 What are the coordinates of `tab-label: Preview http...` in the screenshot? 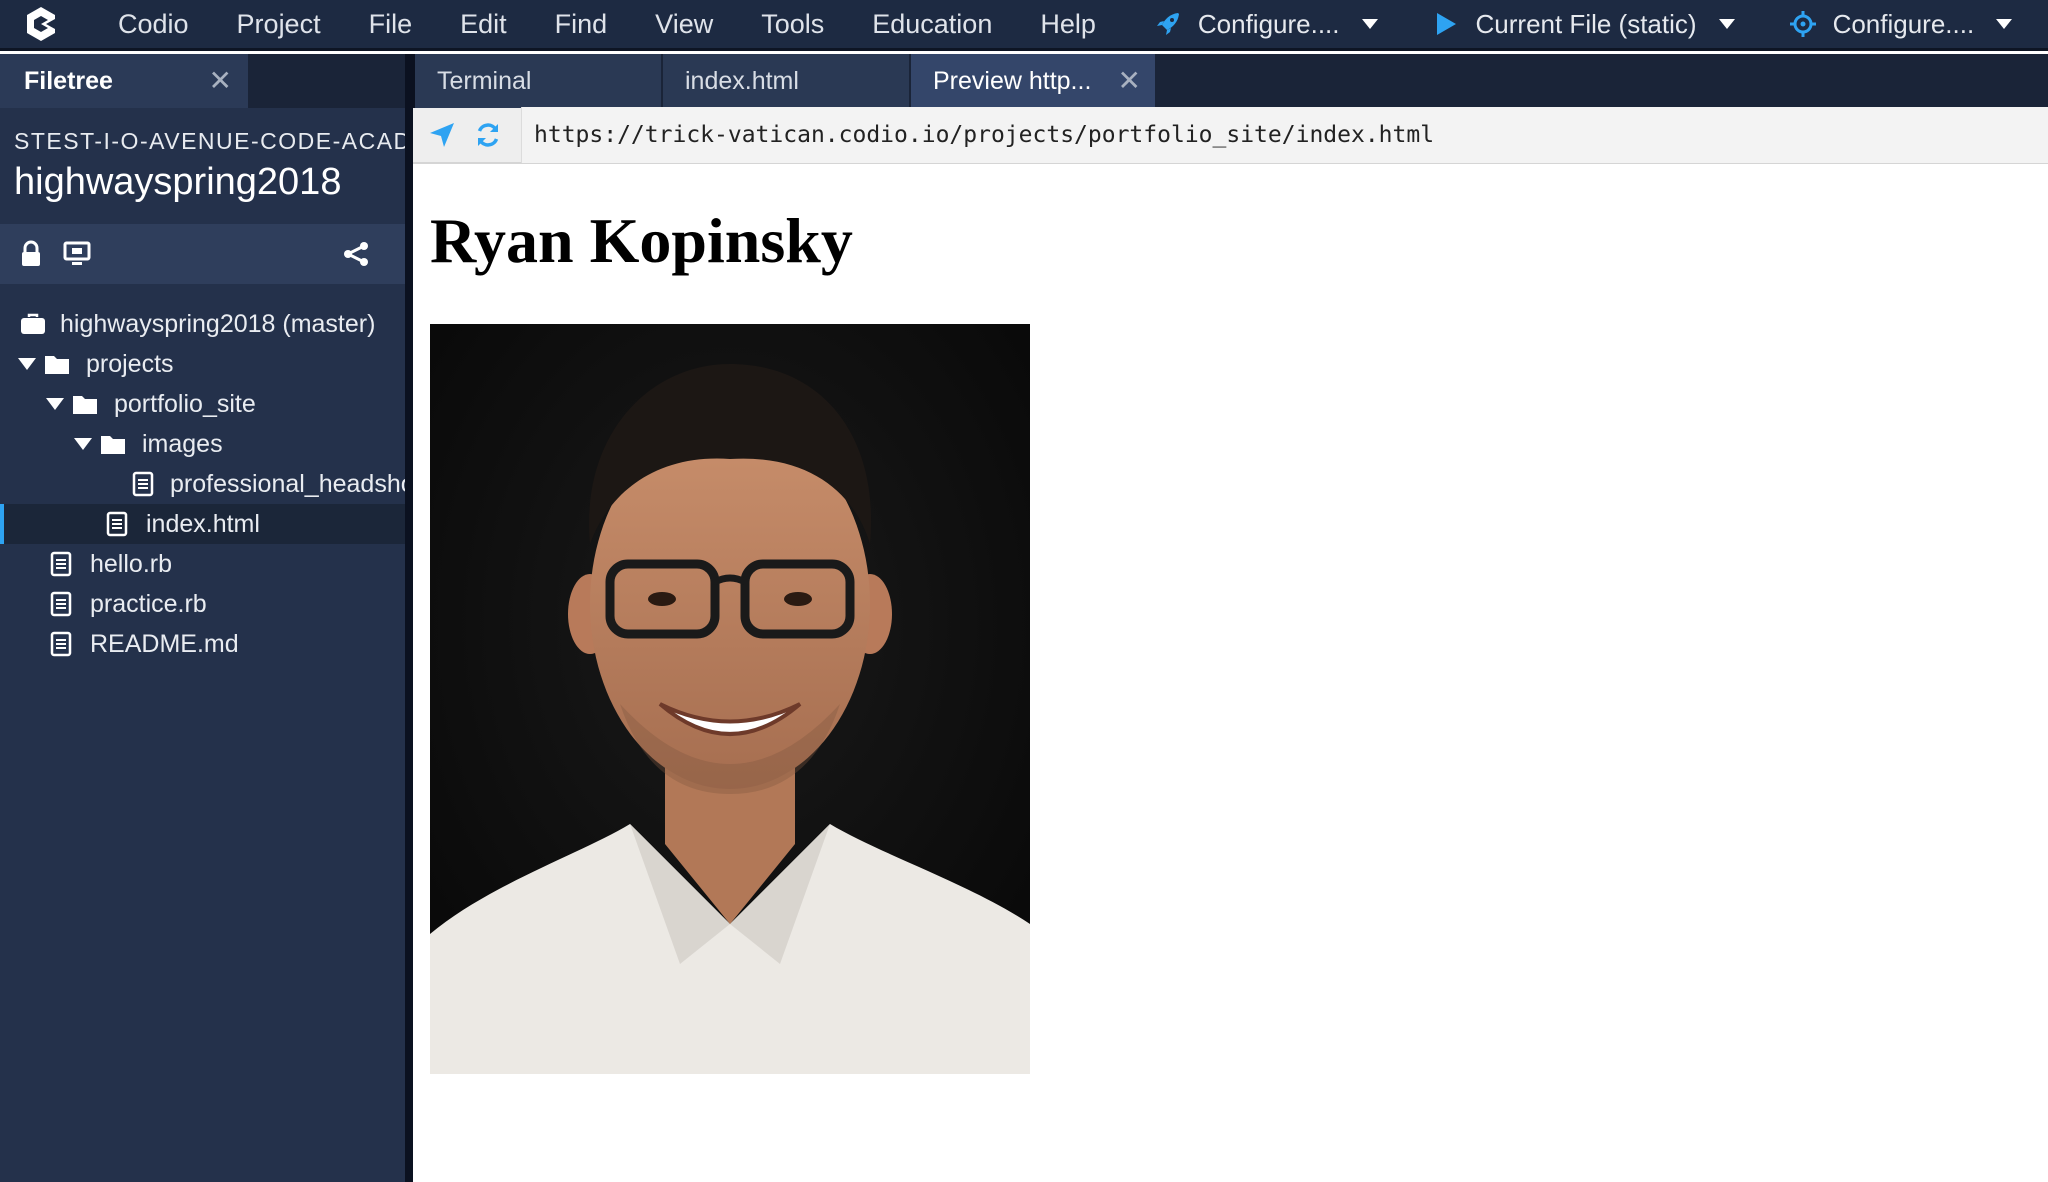 It's located at (1012, 80).